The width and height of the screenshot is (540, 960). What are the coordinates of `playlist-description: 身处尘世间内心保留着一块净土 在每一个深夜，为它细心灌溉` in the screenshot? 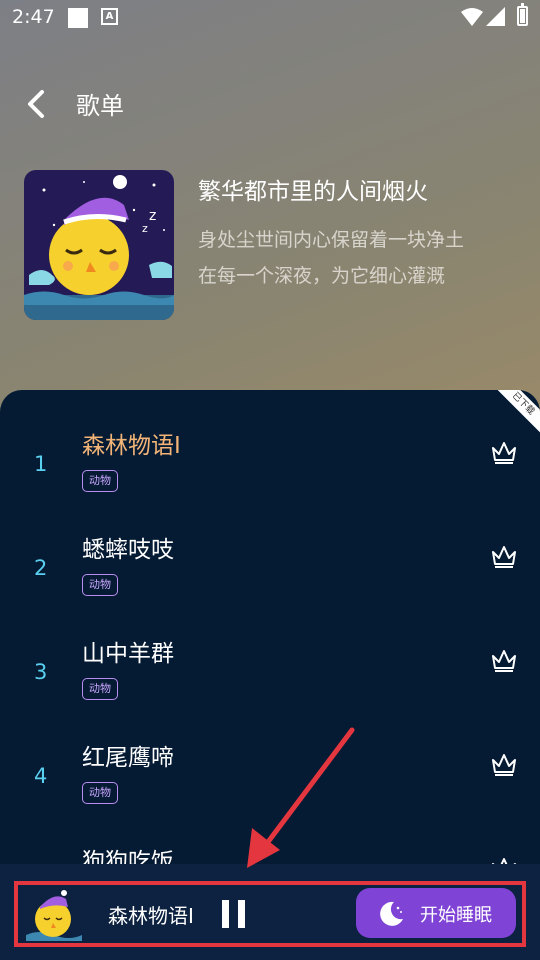 It's located at (358, 258).